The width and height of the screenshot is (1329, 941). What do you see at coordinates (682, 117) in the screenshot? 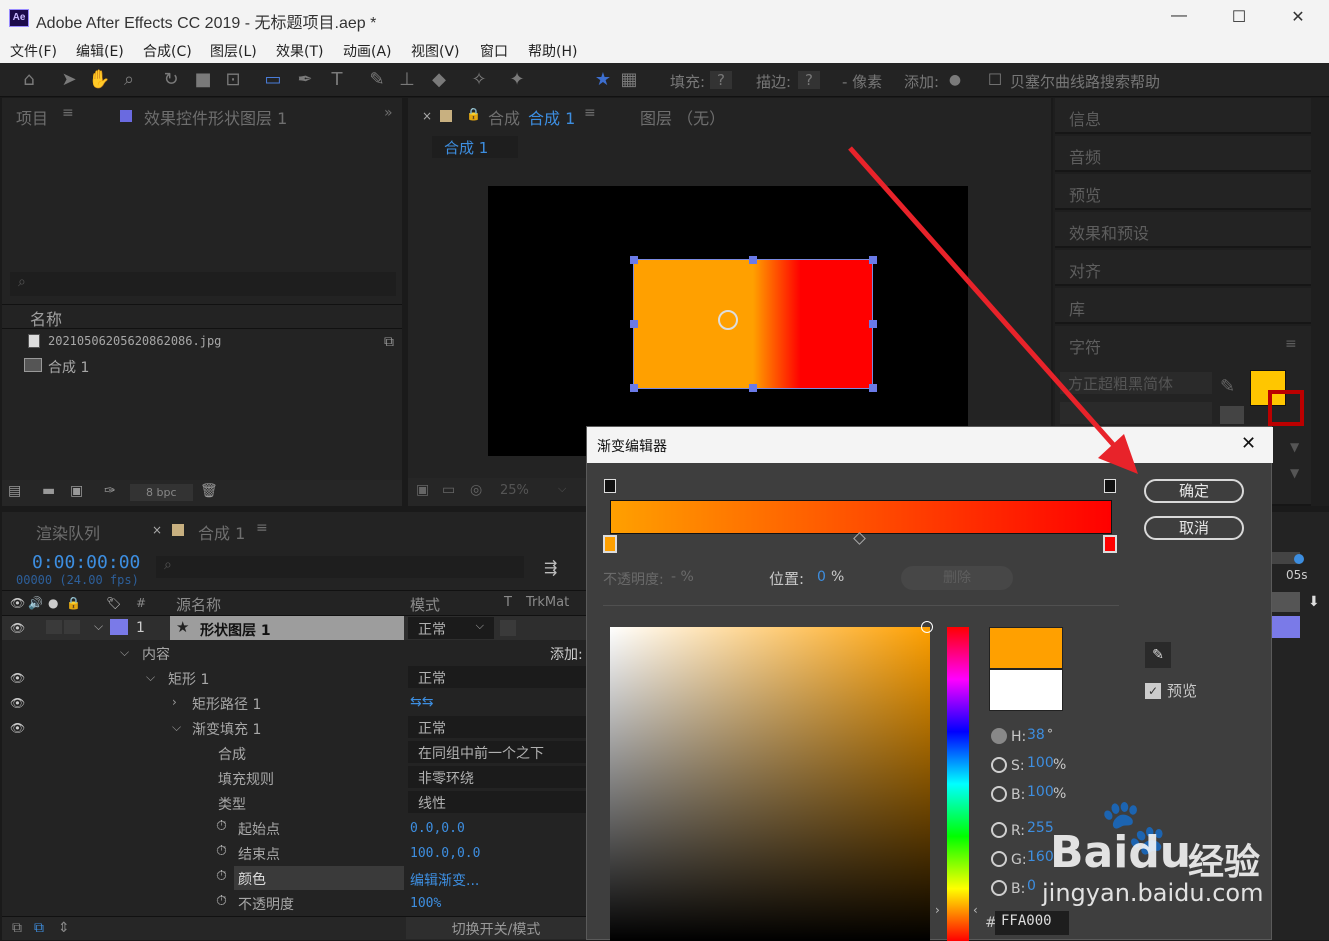
I see `tab-layer: 图层 （无）` at bounding box center [682, 117].